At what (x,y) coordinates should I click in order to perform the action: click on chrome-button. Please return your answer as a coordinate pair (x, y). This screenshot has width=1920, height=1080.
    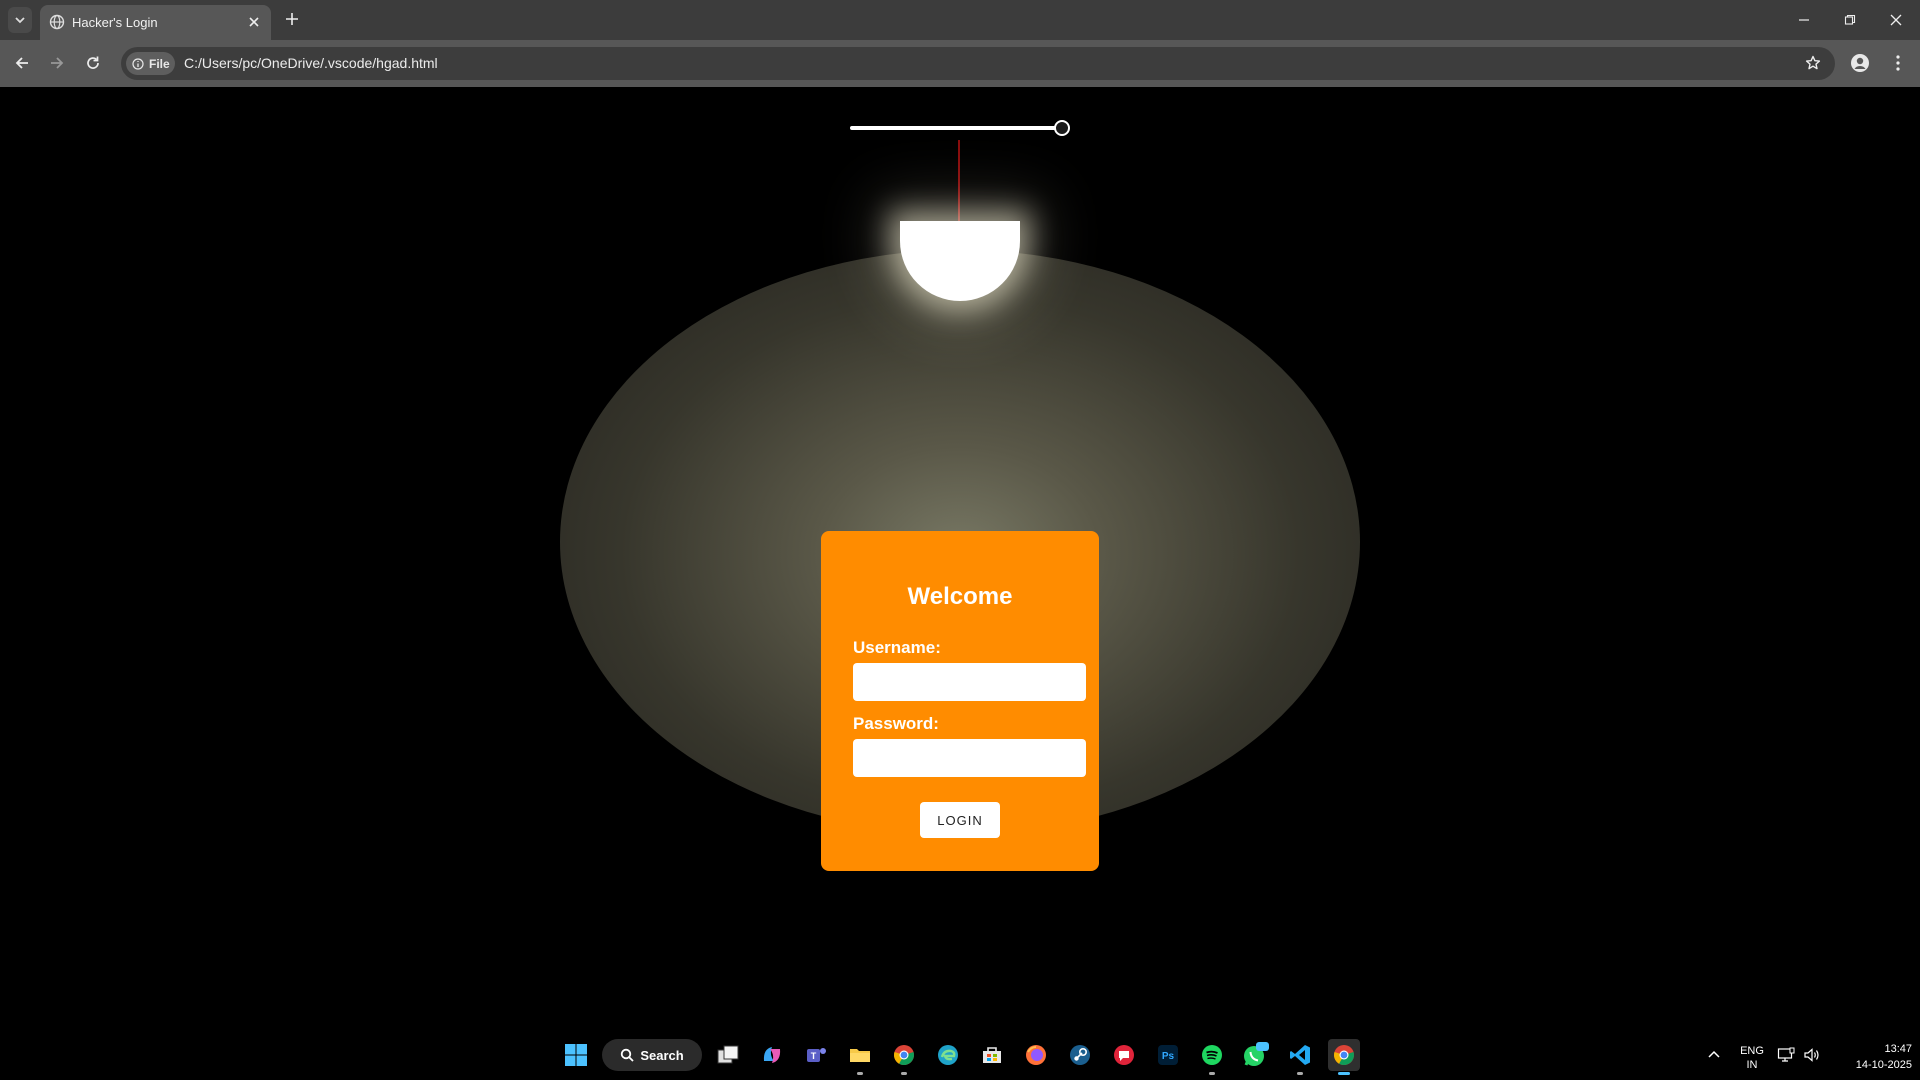
    Looking at the image, I should click on (904, 1057).